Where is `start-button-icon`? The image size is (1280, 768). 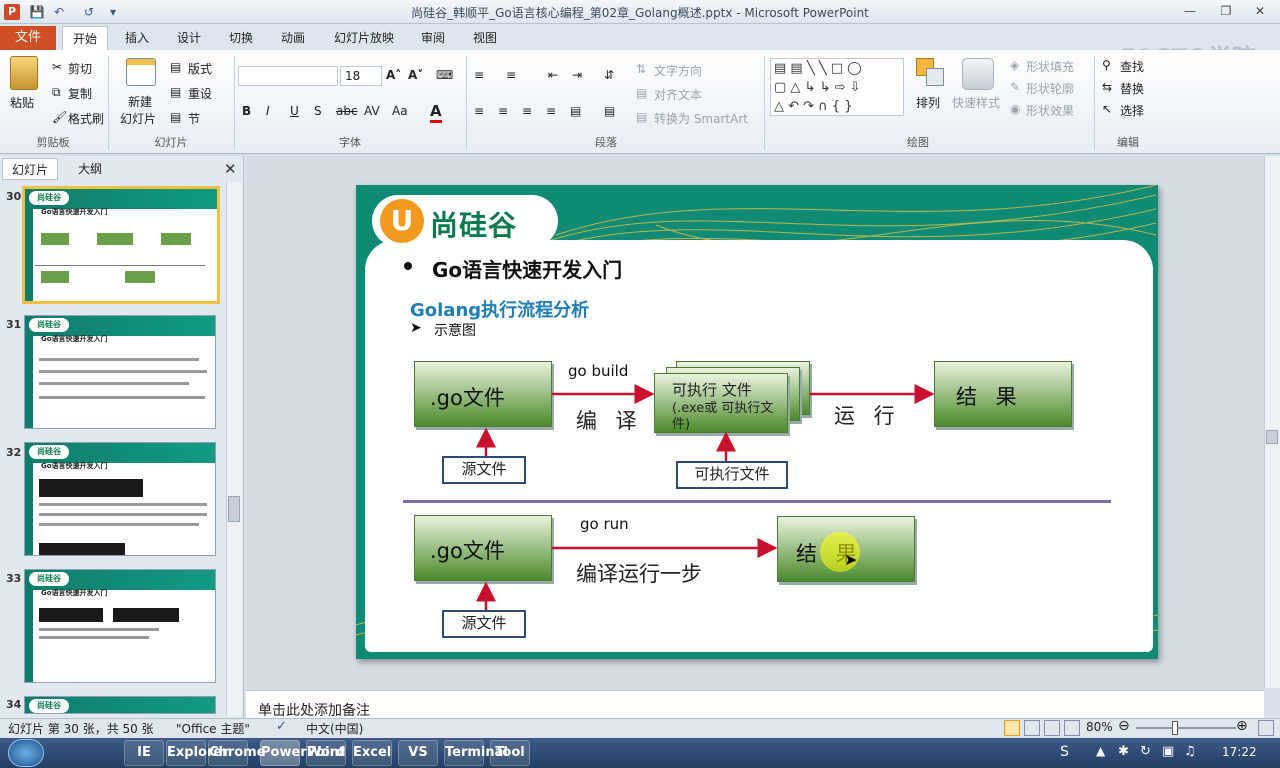 start-button-icon is located at coordinates (26, 753).